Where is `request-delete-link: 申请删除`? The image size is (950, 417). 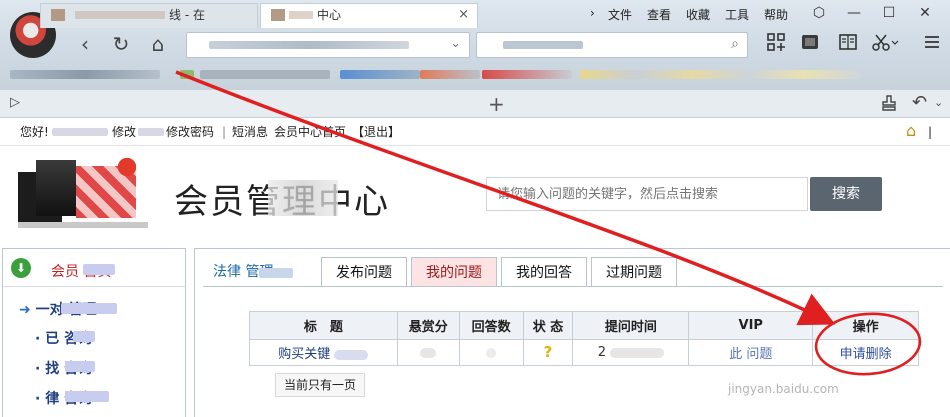 request-delete-link: 申请删除 is located at coordinates (866, 354).